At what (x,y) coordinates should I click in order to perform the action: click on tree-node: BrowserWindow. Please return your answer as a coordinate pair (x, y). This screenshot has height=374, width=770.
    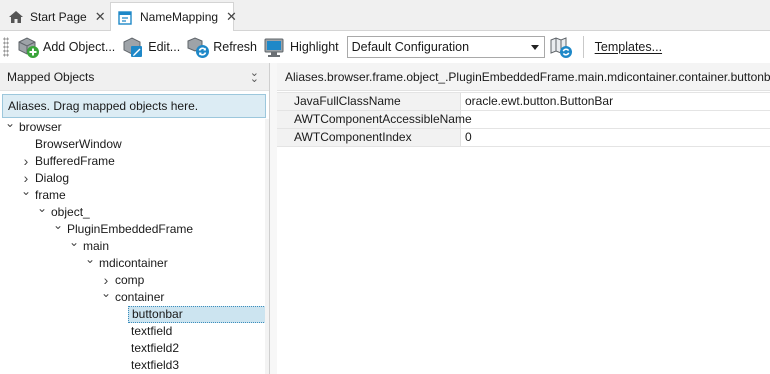
    Looking at the image, I should click on (133, 144).